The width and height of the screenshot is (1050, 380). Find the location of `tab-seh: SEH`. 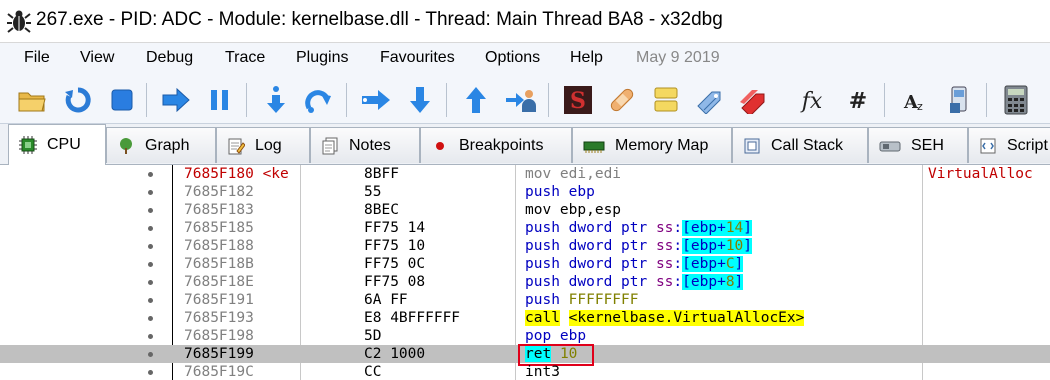

tab-seh: SEH is located at coordinates (918, 145).